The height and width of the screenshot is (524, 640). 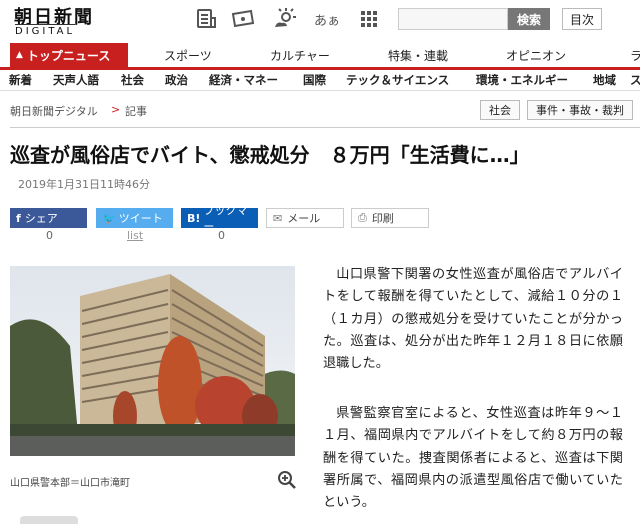 I want to click on photo-caption: 山口県警本部＝山口市滝町, so click(x=70, y=483).